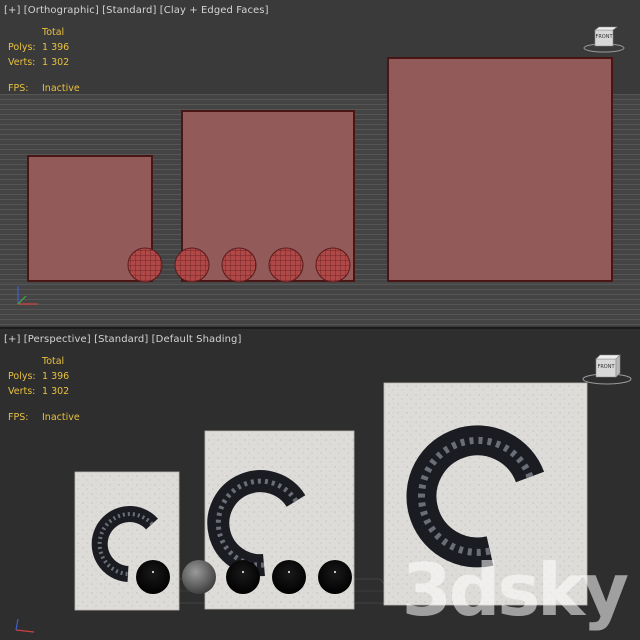 This screenshot has height=640, width=640. Describe the element at coordinates (57, 339) in the screenshot. I see `view-type-menu: [Perspective]` at that location.